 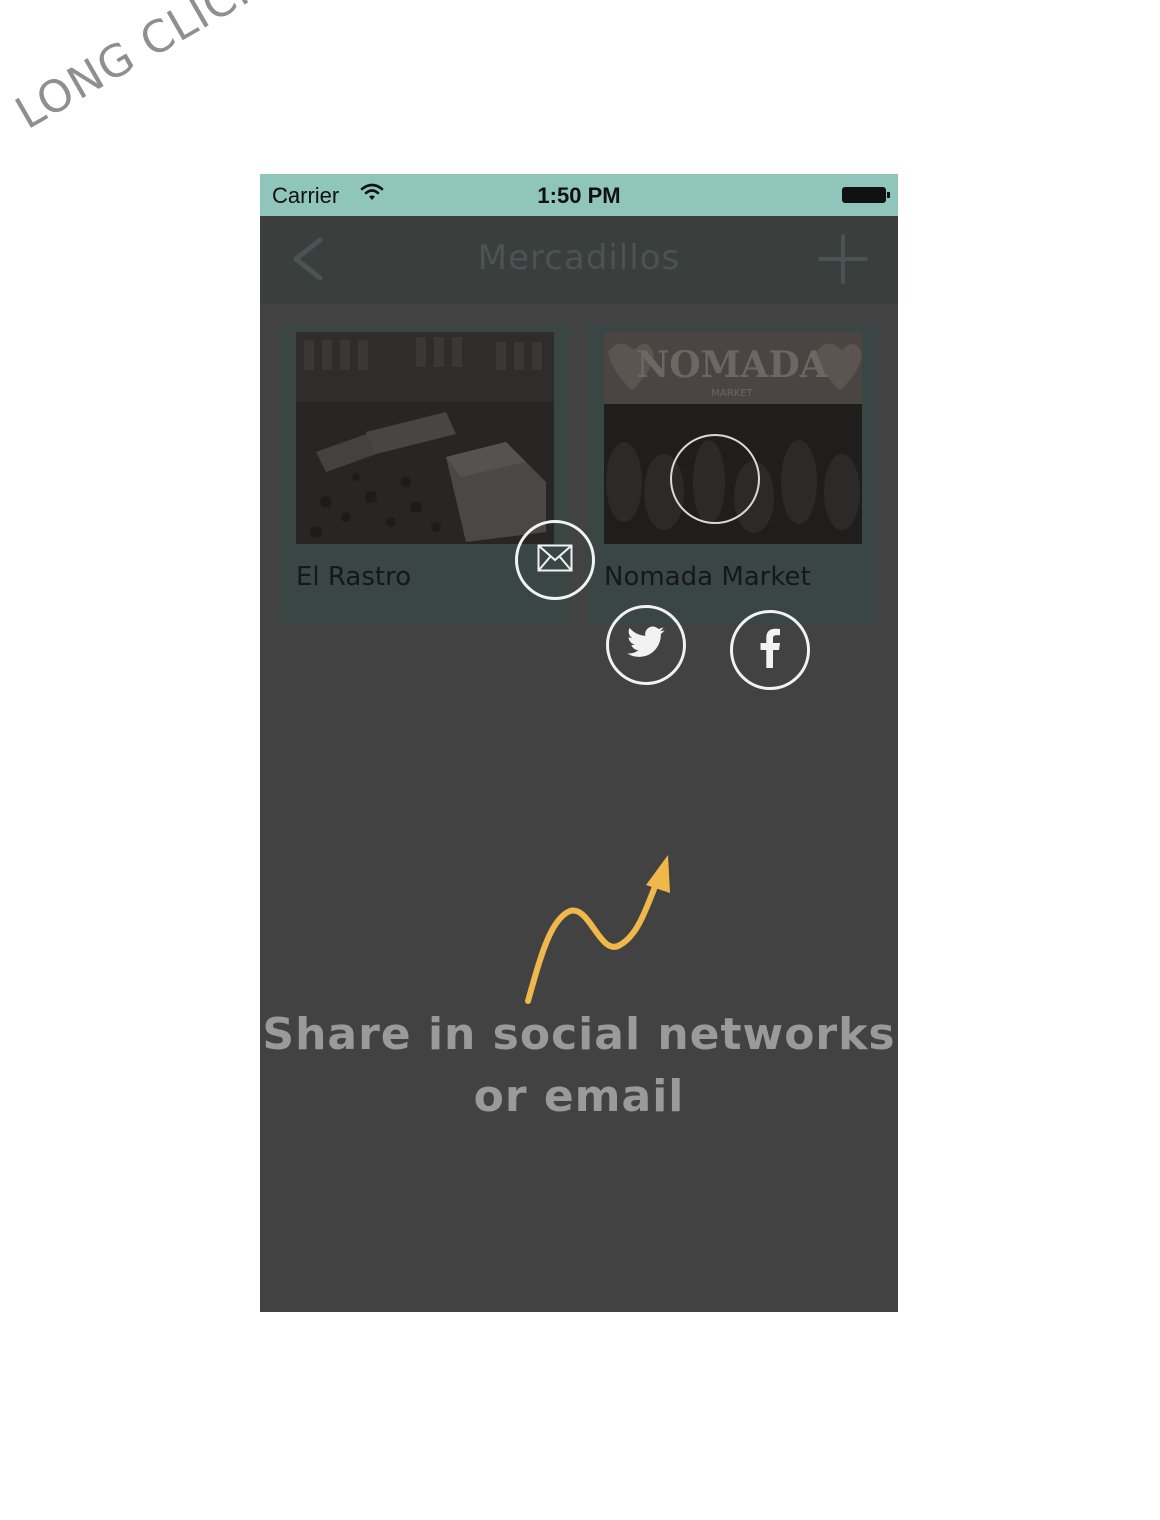 I want to click on mail-icon, so click(x=555, y=560).